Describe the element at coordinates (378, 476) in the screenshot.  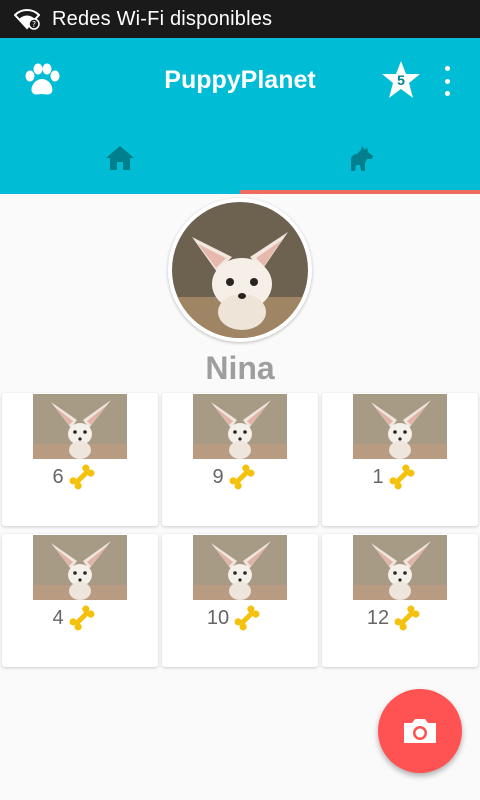
I see `like-count-value: 1` at that location.